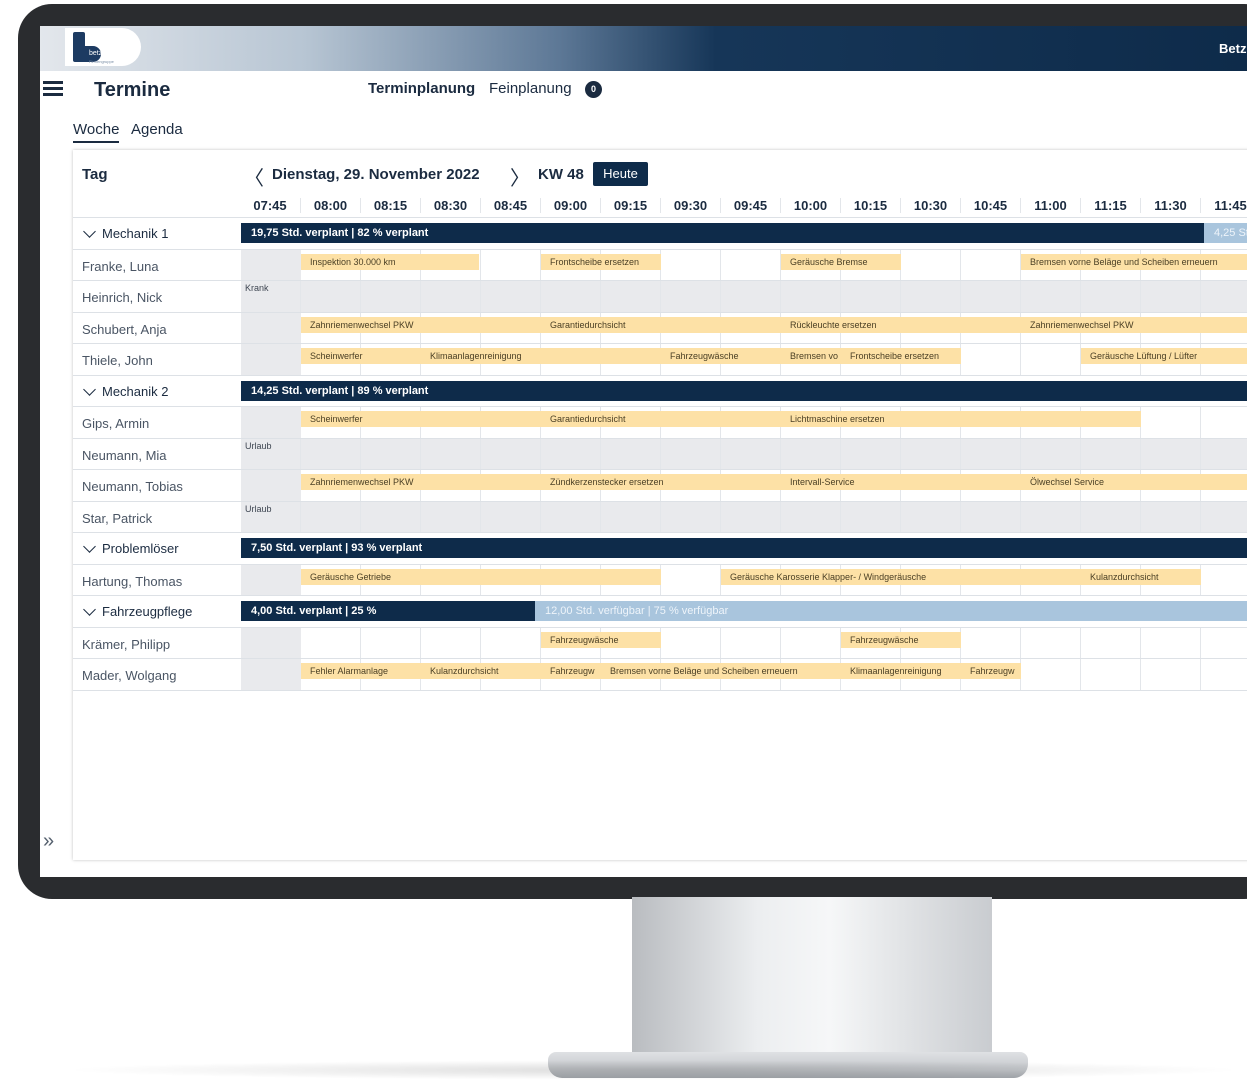 This screenshot has height=1080, width=1247. What do you see at coordinates (643, 48) in the screenshot?
I see `top-bar: betzemeier Firmengruppe Betz` at bounding box center [643, 48].